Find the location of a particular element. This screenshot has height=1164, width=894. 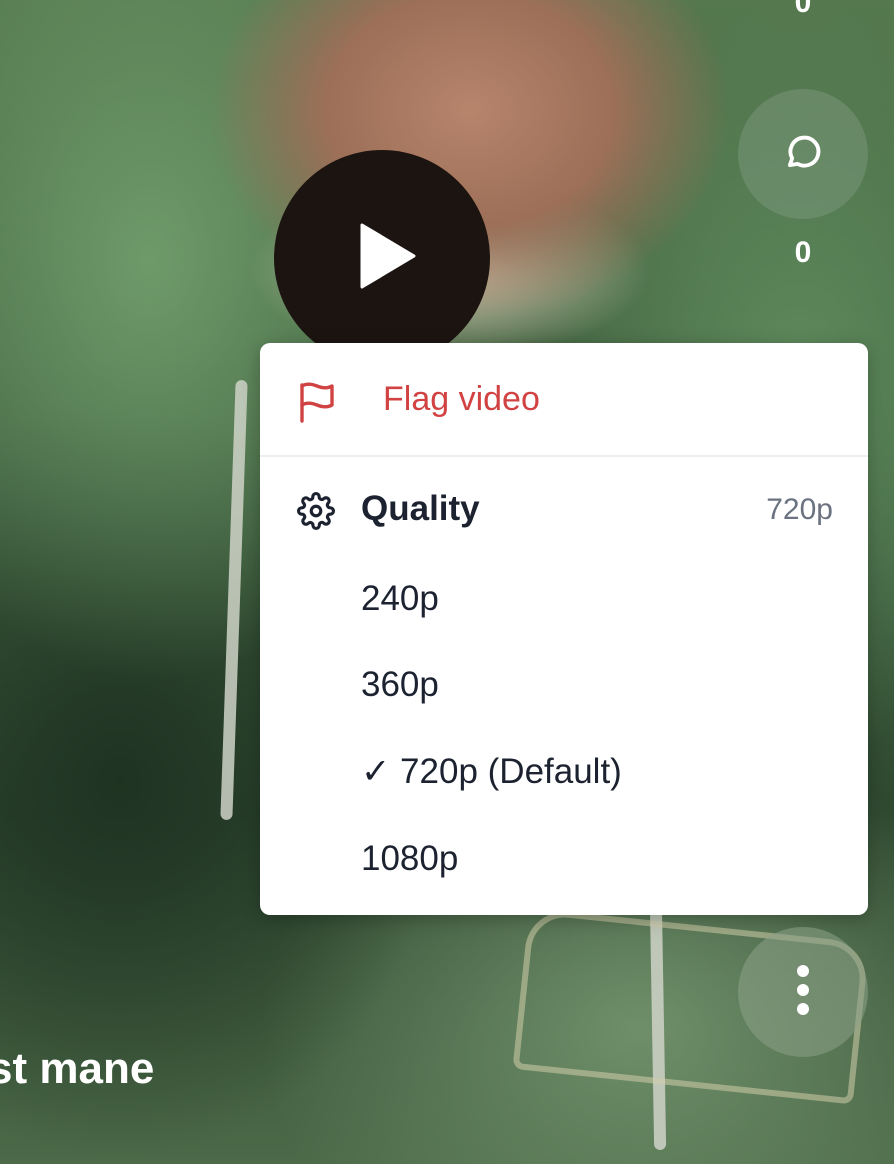

more-options-button is located at coordinates (803, 992).